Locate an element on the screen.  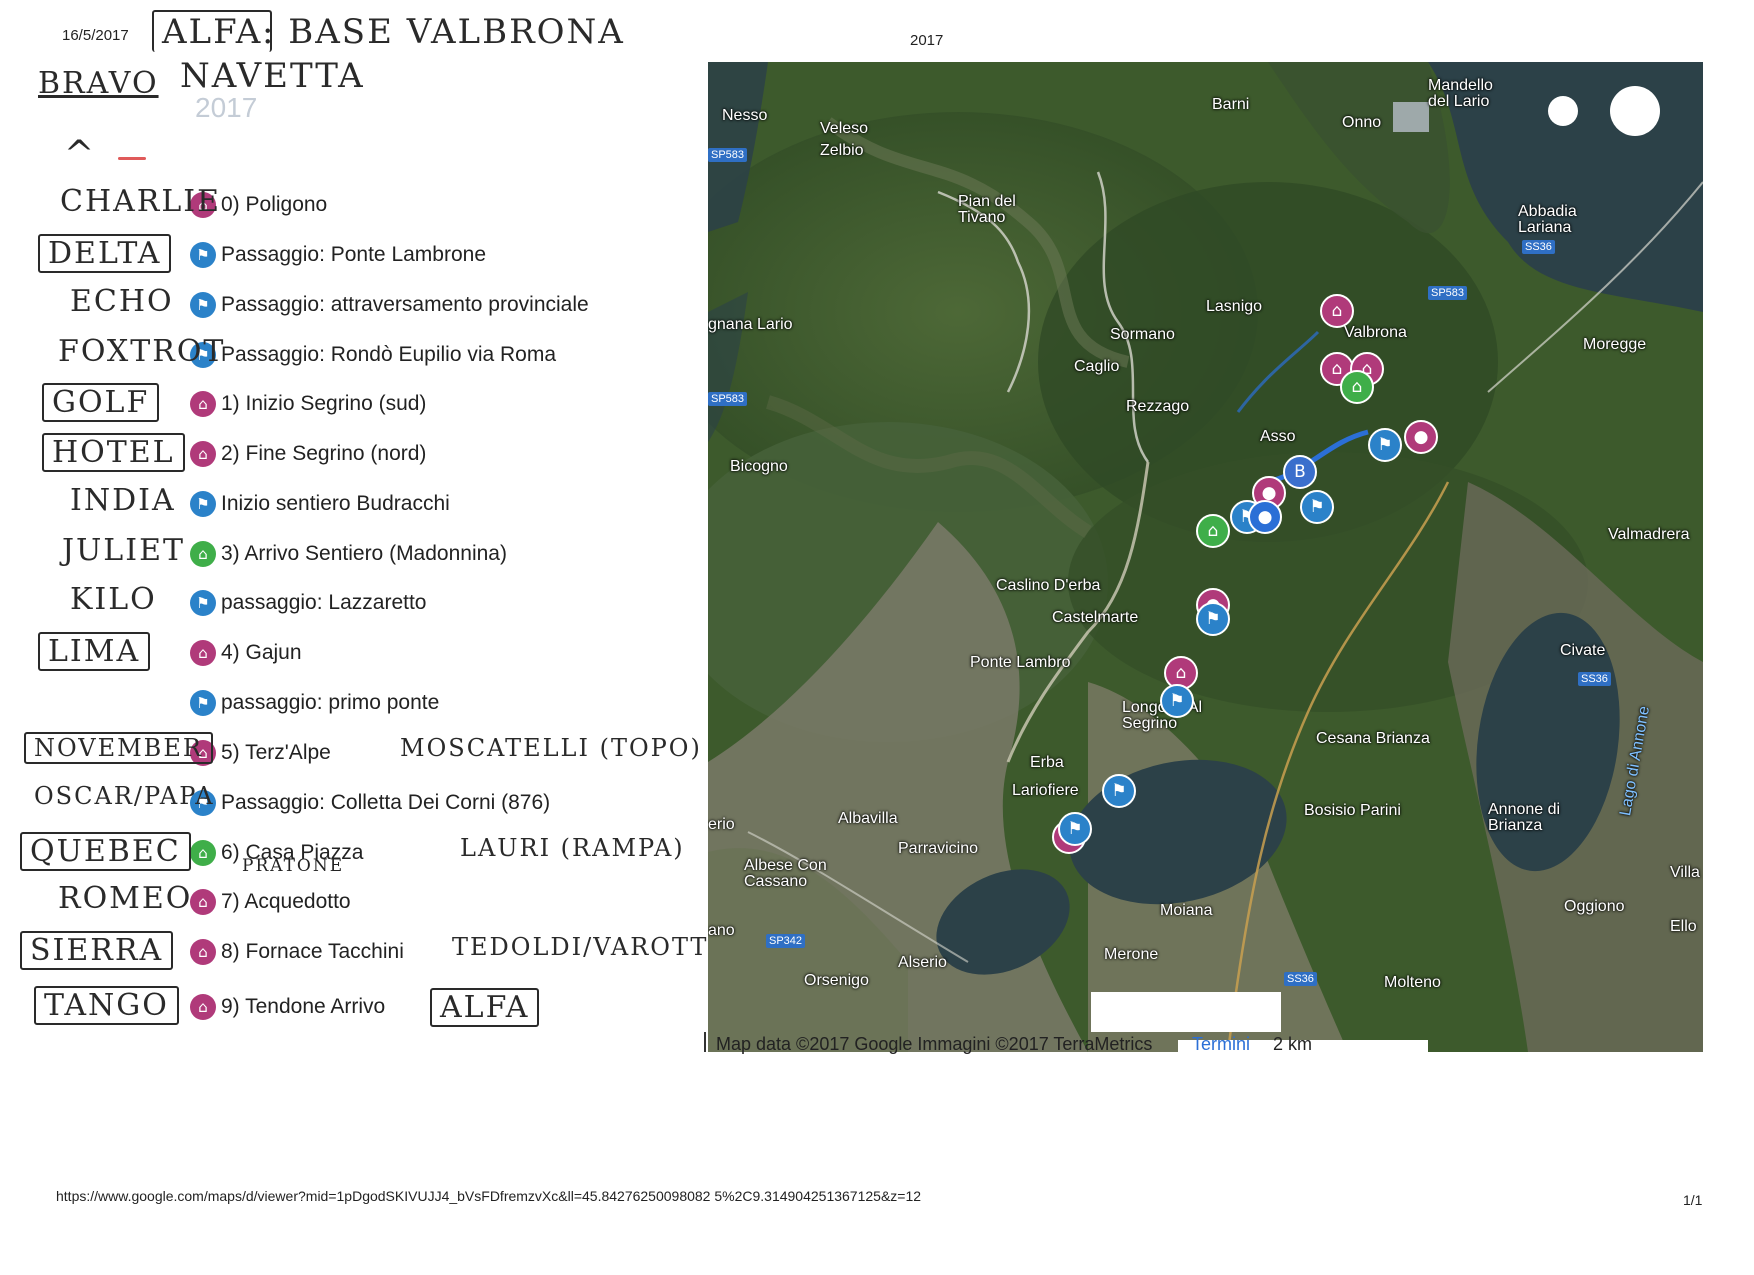
map-place-label: Sormano is located at coordinates (1142, 334).